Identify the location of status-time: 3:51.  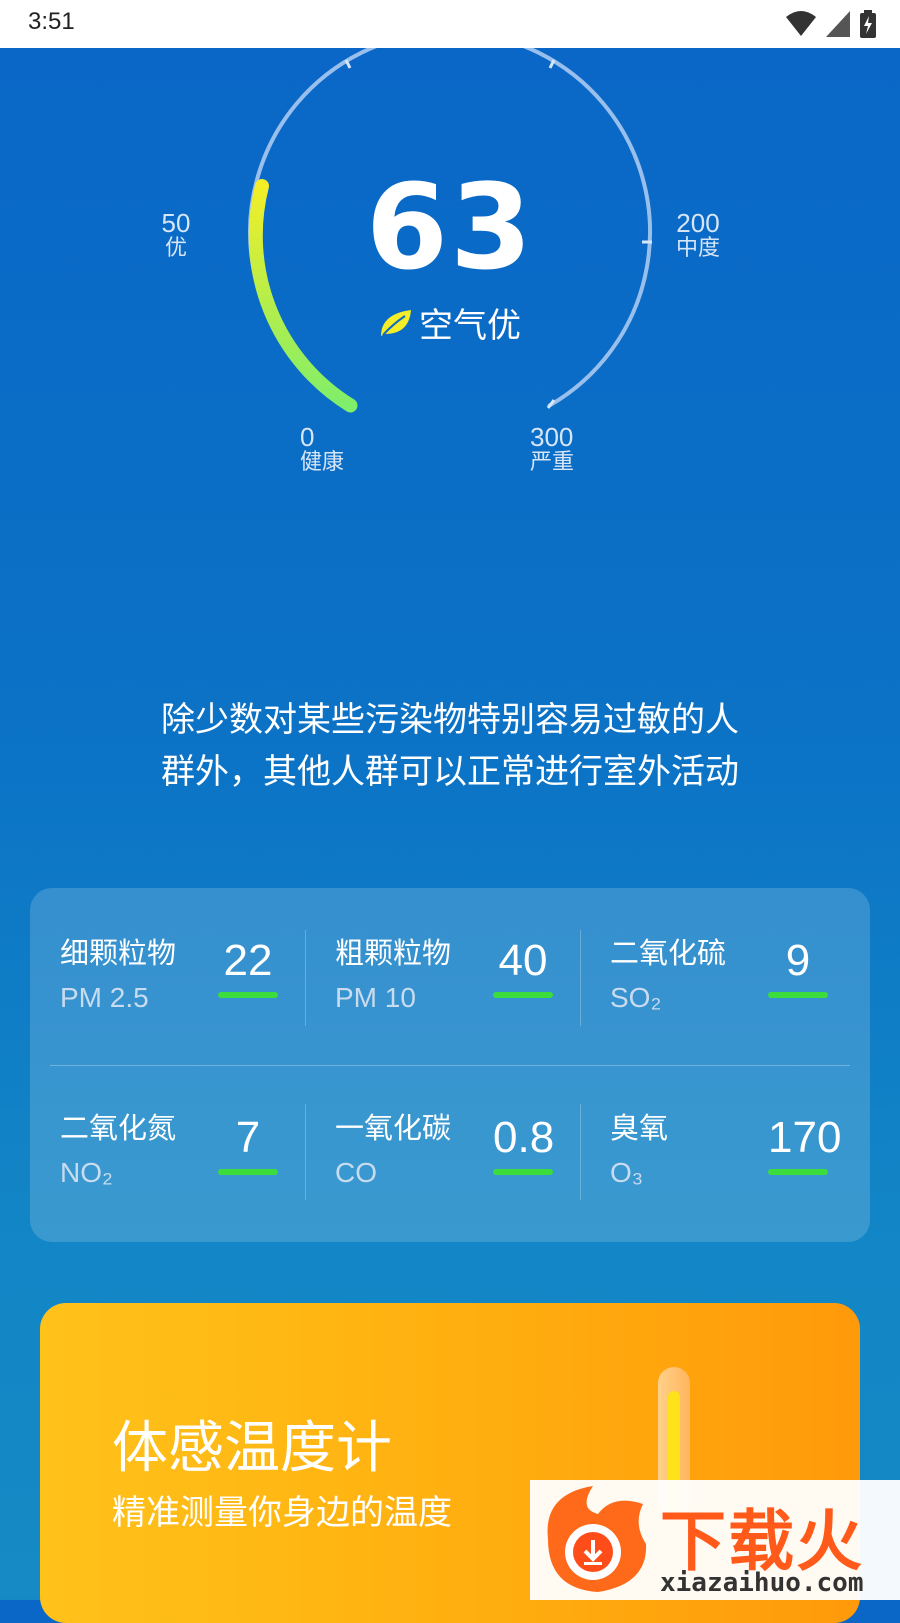
(51, 21).